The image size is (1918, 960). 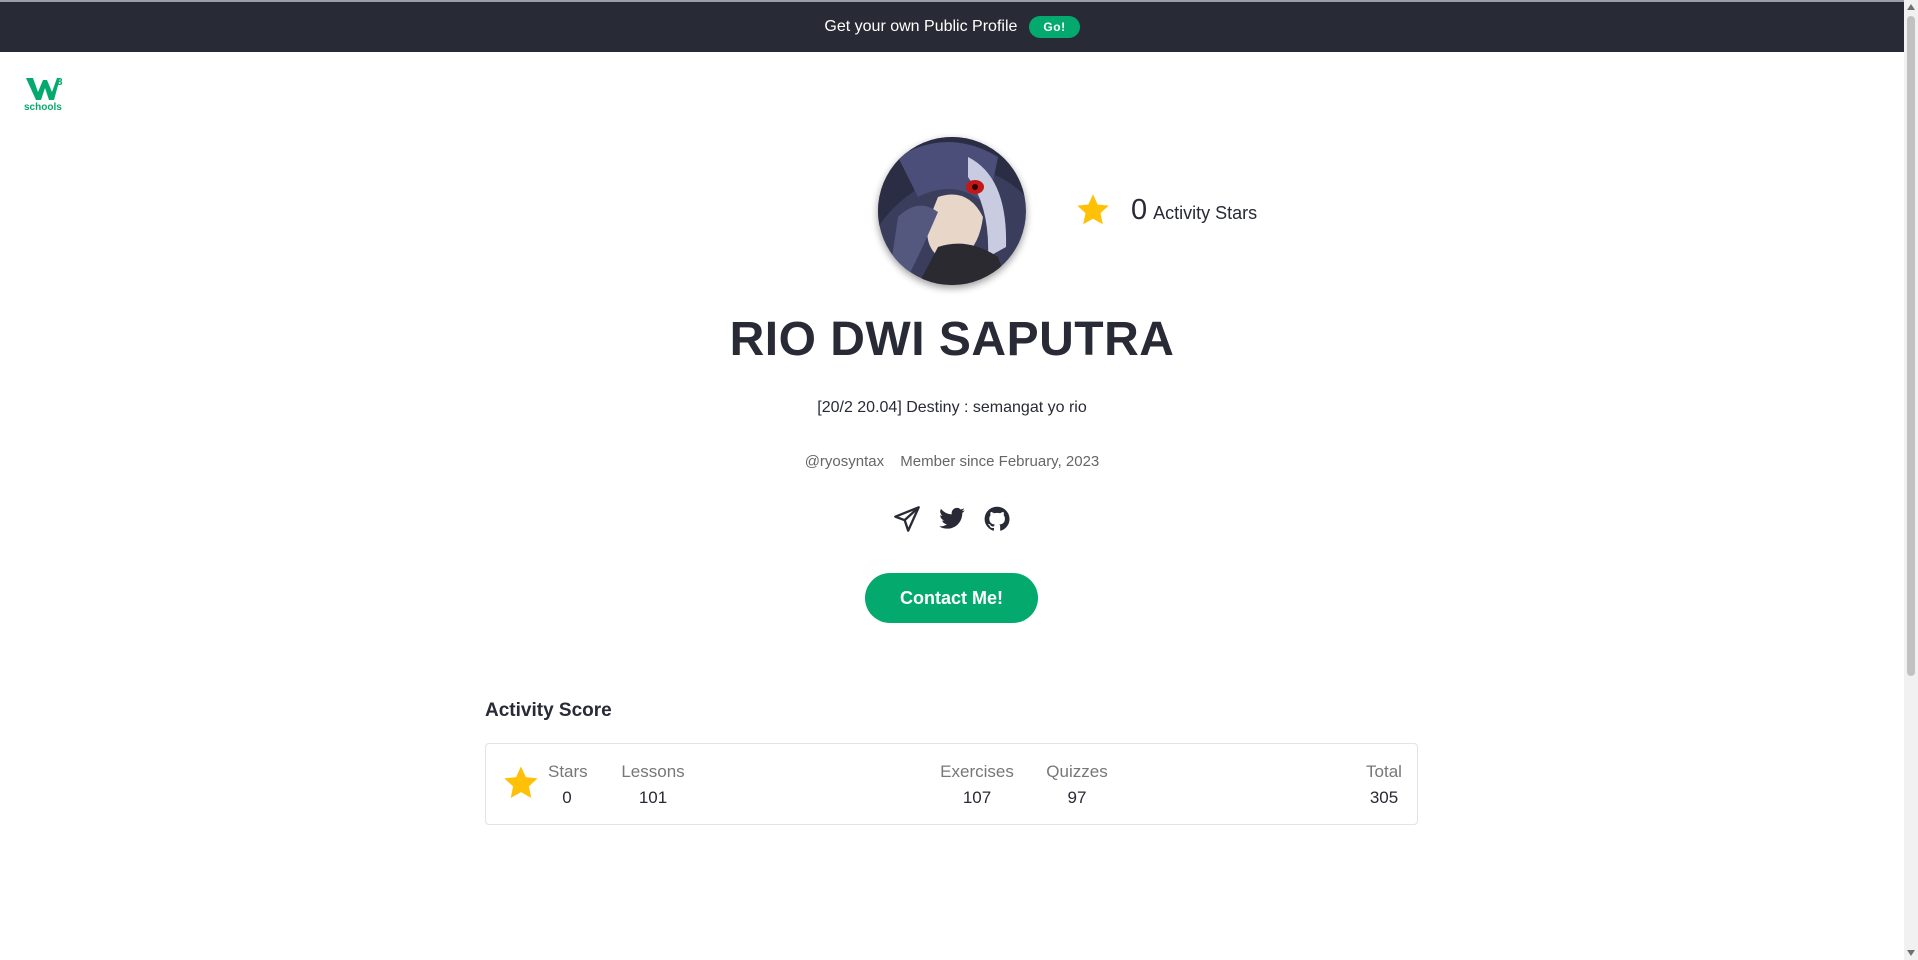 What do you see at coordinates (1384, 797) in the screenshot?
I see `score-value: 305` at bounding box center [1384, 797].